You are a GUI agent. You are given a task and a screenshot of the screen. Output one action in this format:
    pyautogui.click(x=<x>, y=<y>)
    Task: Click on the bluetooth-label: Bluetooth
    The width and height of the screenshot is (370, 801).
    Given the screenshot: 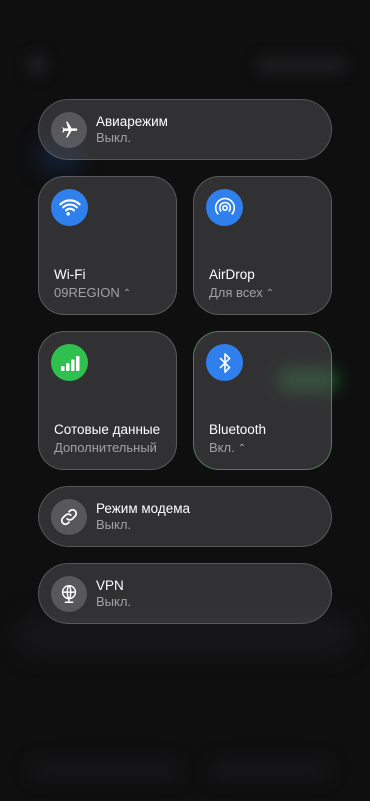 What is the action you would take?
    pyautogui.click(x=238, y=429)
    